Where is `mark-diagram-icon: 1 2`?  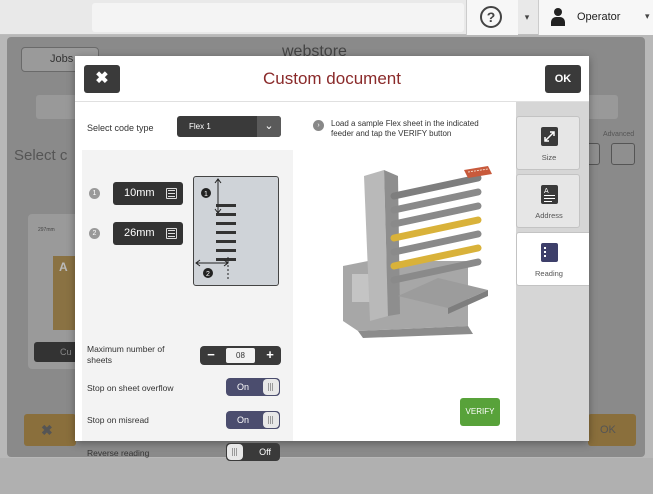
mark-diagram-icon: 1 2 is located at coordinates (215, 229).